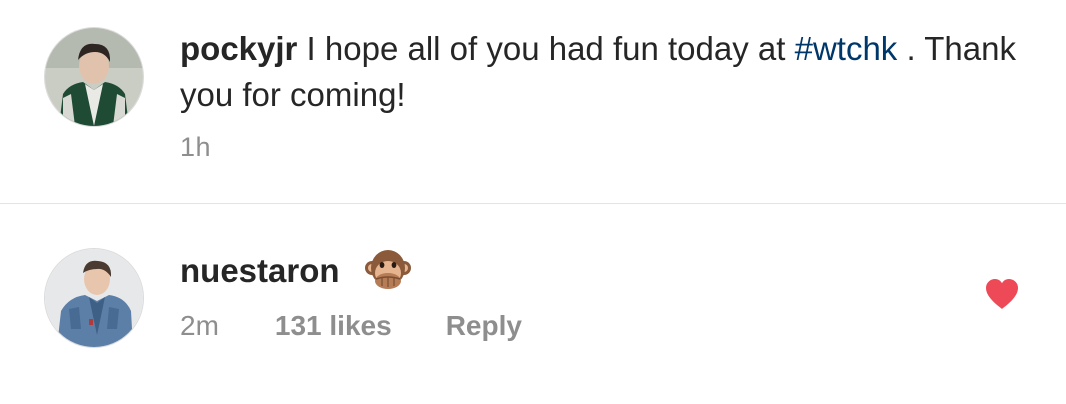  What do you see at coordinates (333, 326) in the screenshot?
I see `likes-count-link: 131 likes` at bounding box center [333, 326].